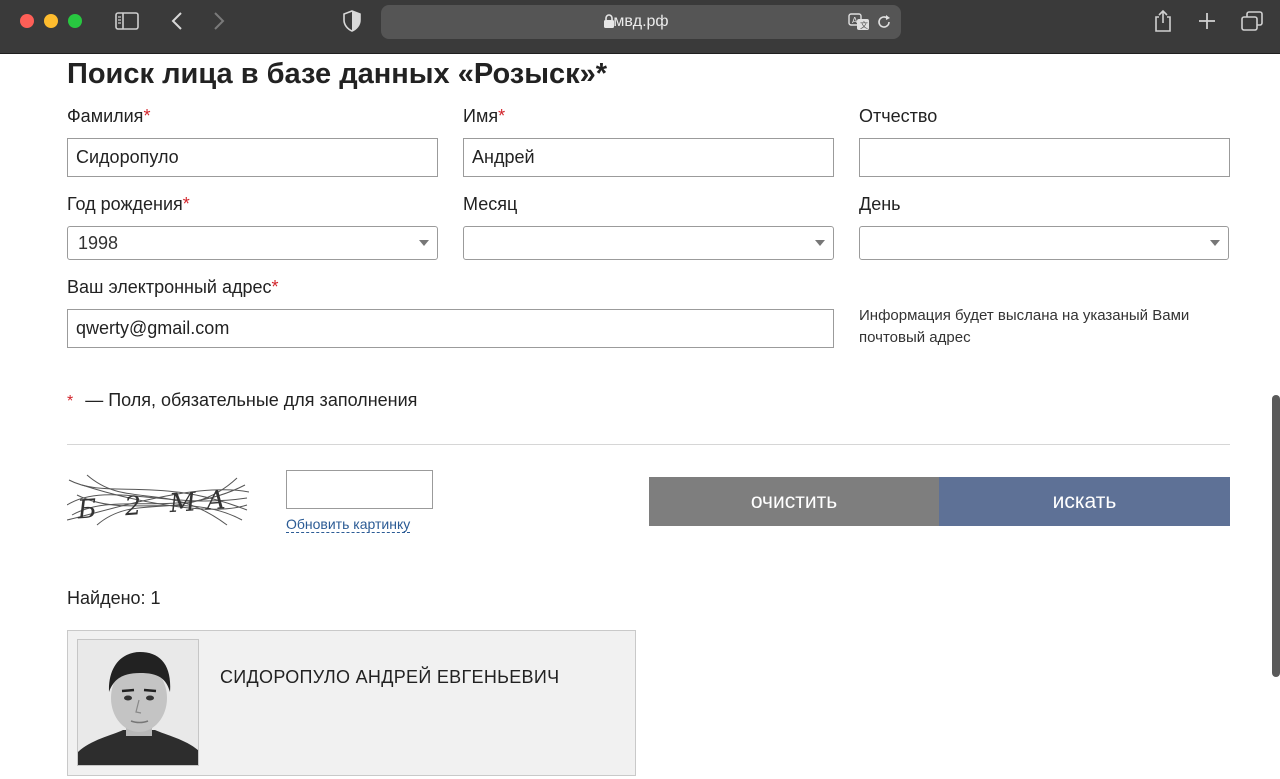 This screenshot has width=1280, height=779. Describe the element at coordinates (252, 157) in the screenshot. I see `surname-input: Сидоропуло` at that location.